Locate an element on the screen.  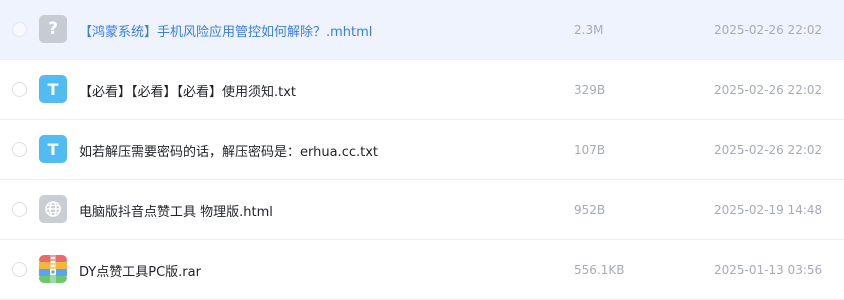
question-mark-glyph: ? is located at coordinates (53, 29).